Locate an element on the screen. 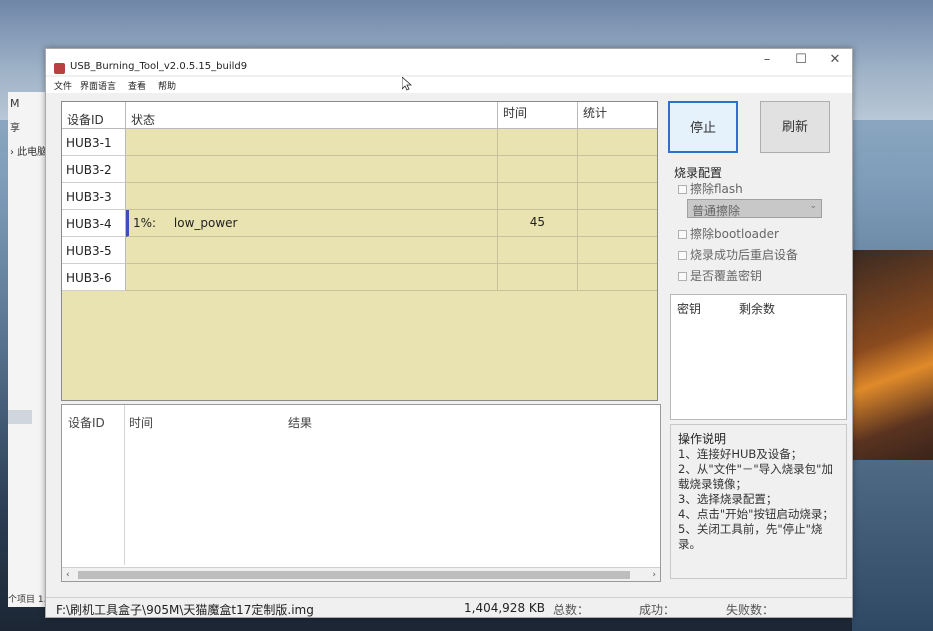 This screenshot has width=933, height=631. erase-bootloader-checkbox: 擦除bootloader is located at coordinates (728, 233).